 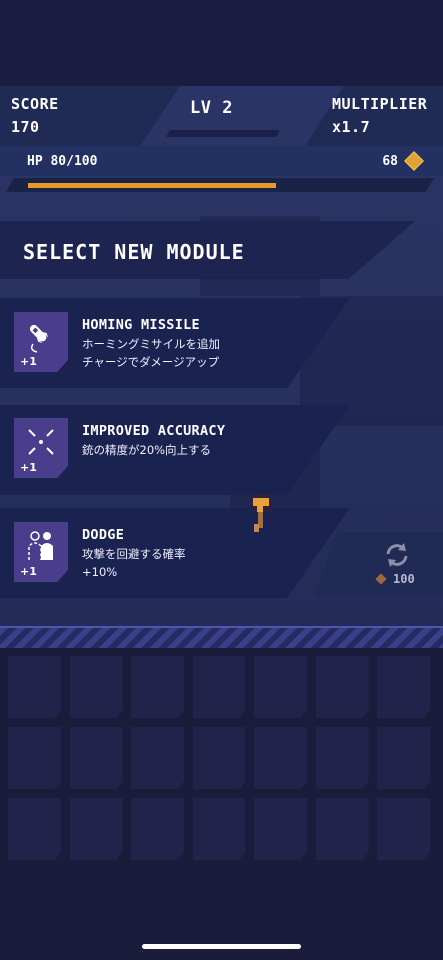 What do you see at coordinates (141, 325) in the screenshot?
I see `module-title: HOMING MISSILE` at bounding box center [141, 325].